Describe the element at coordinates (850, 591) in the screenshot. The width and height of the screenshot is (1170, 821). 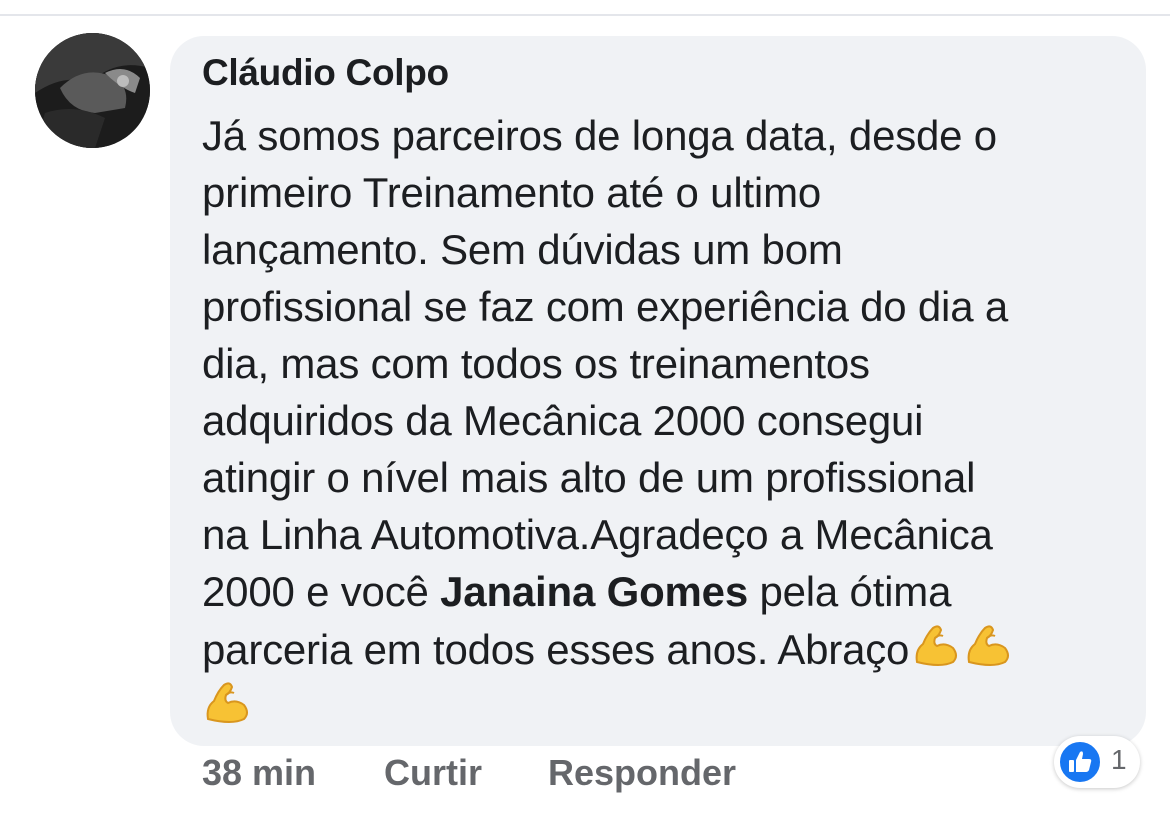
I see `comment-text-segment: pela ótima` at that location.